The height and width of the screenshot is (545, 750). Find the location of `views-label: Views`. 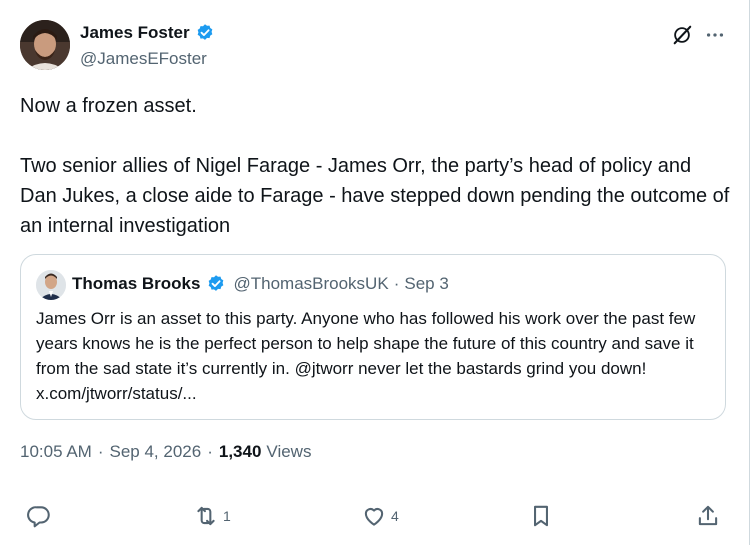

views-label: Views is located at coordinates (289, 451).